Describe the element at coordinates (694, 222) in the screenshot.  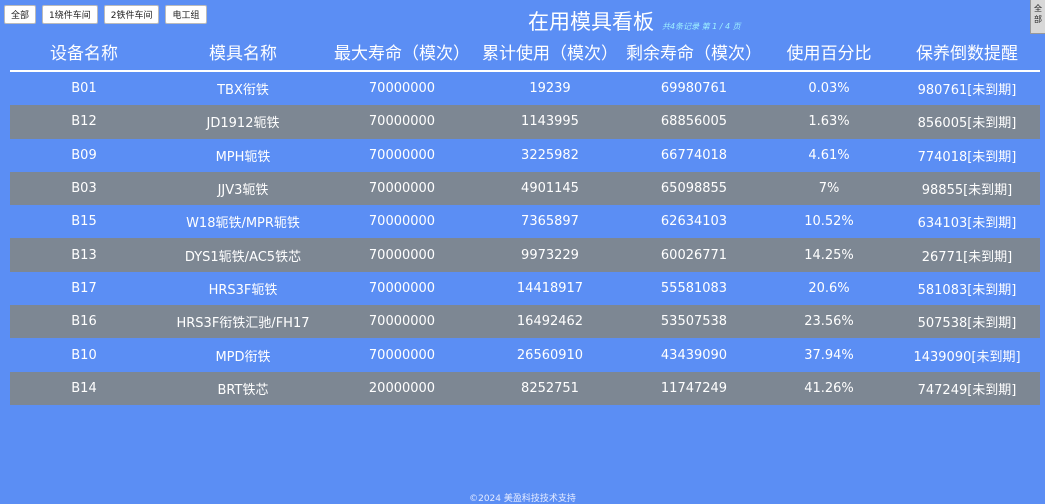
I see `table-cell: 62634103` at that location.